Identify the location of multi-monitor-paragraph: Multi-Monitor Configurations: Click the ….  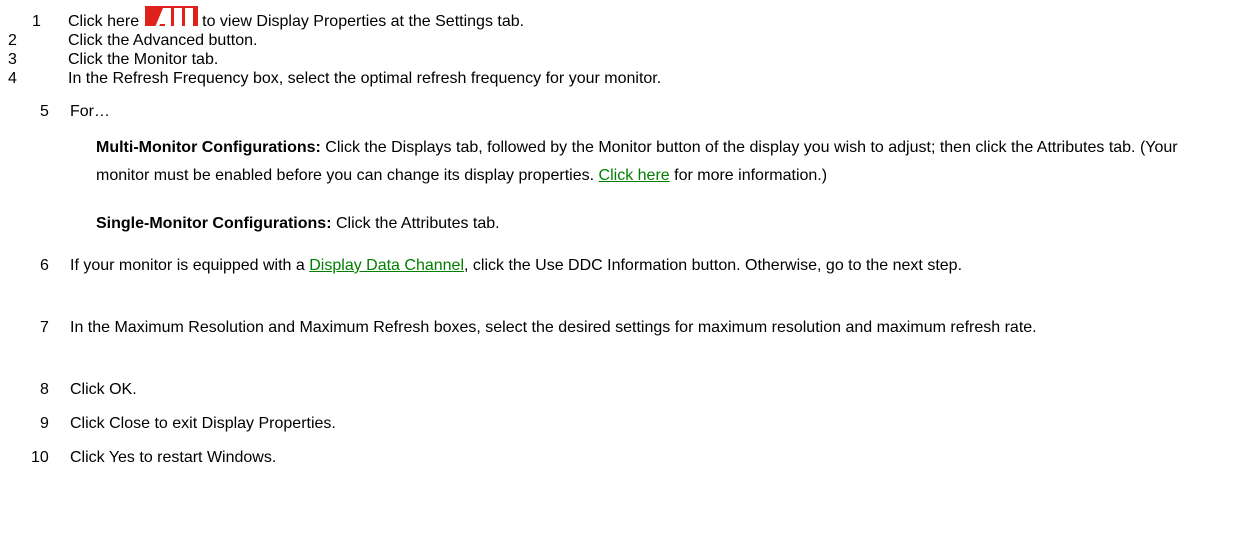
(661, 162).